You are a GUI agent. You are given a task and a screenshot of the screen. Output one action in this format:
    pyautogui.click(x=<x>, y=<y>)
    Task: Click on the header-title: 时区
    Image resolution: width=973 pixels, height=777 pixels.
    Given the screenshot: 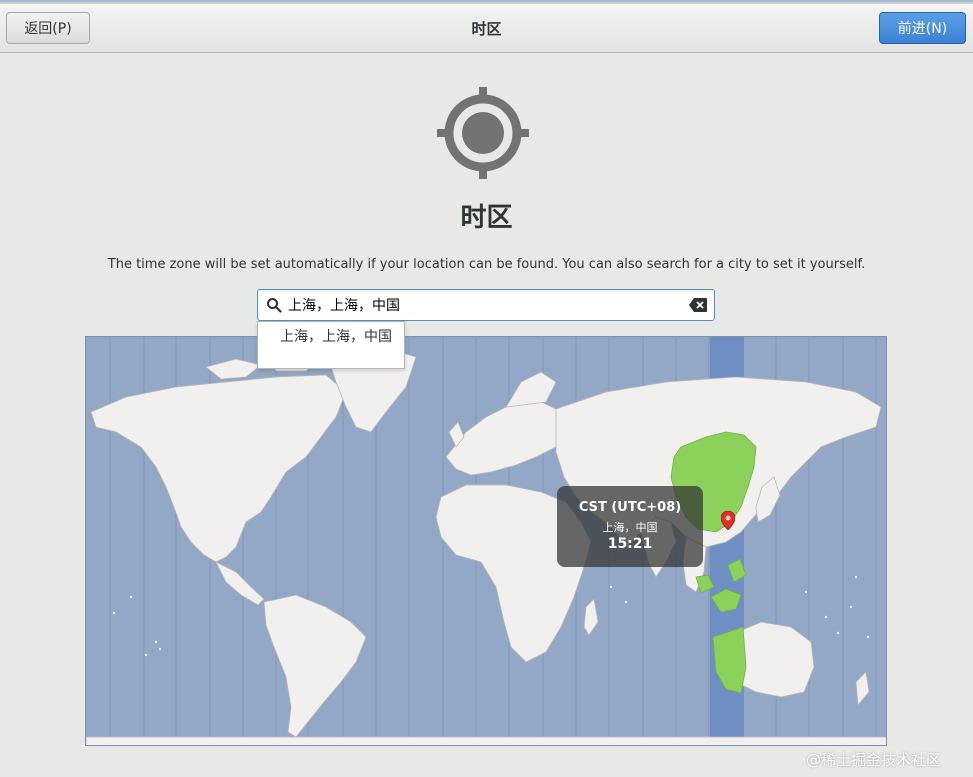 What is the action you would take?
    pyautogui.click(x=486, y=28)
    